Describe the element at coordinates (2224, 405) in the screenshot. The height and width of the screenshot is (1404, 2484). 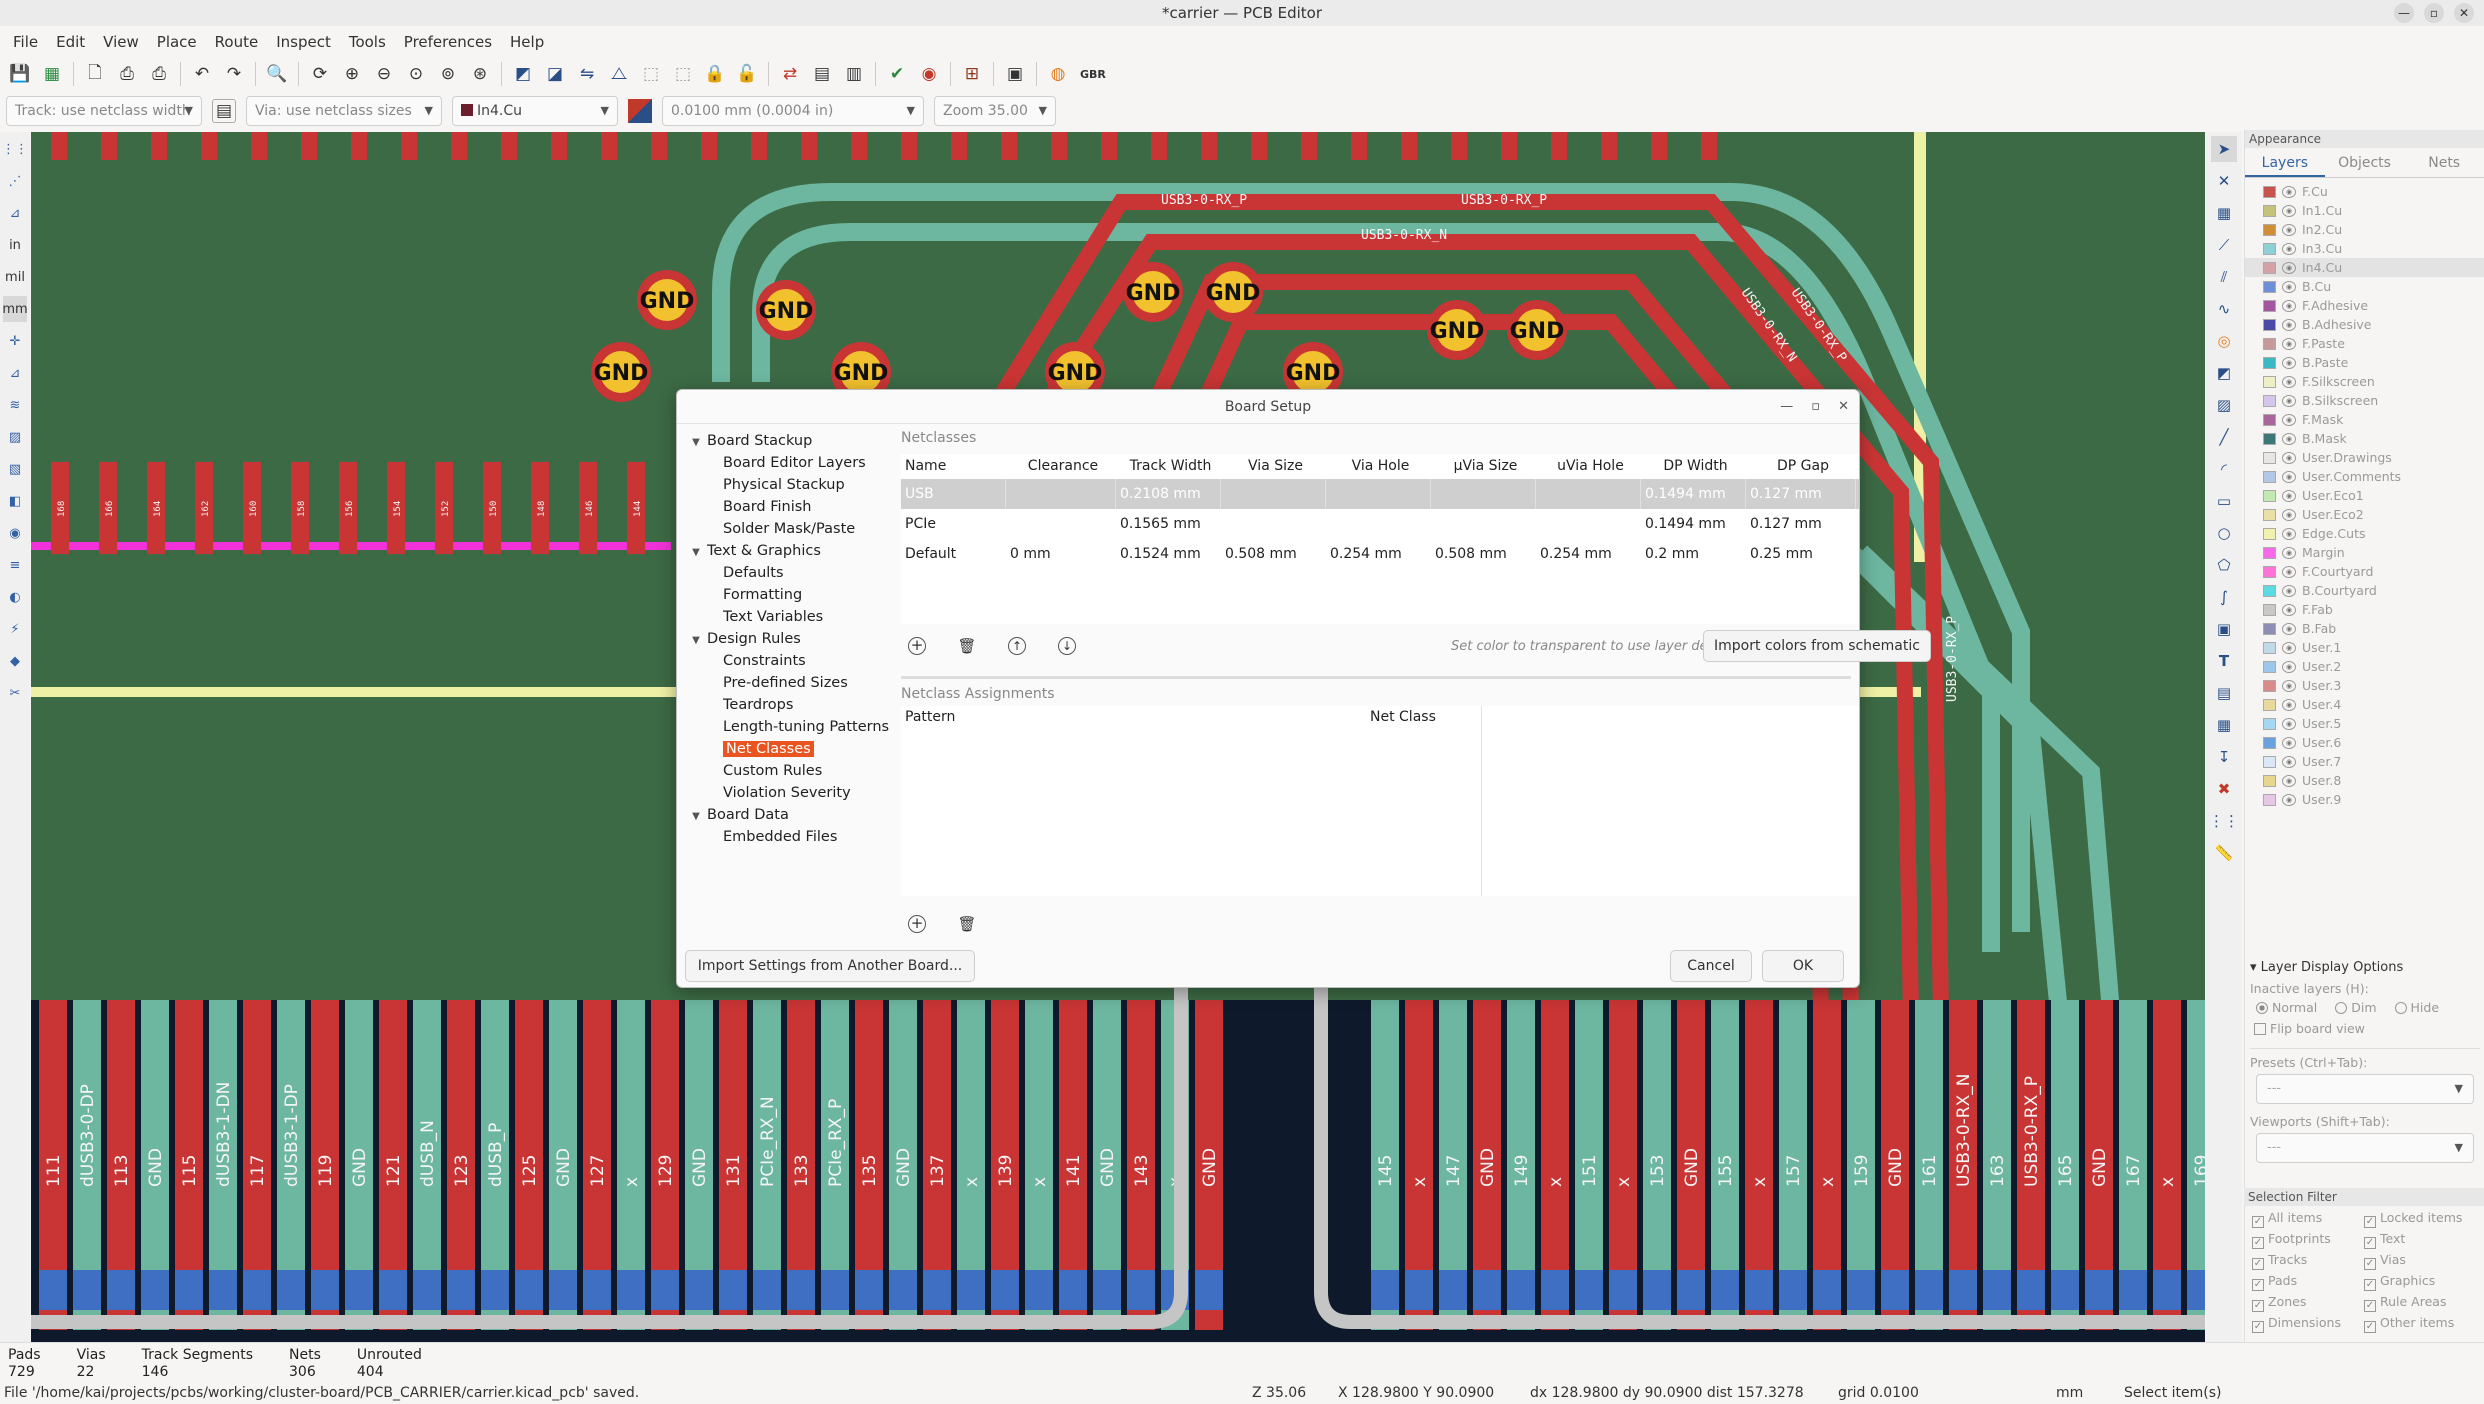
I see `add-rule-area-icon: ▨` at that location.